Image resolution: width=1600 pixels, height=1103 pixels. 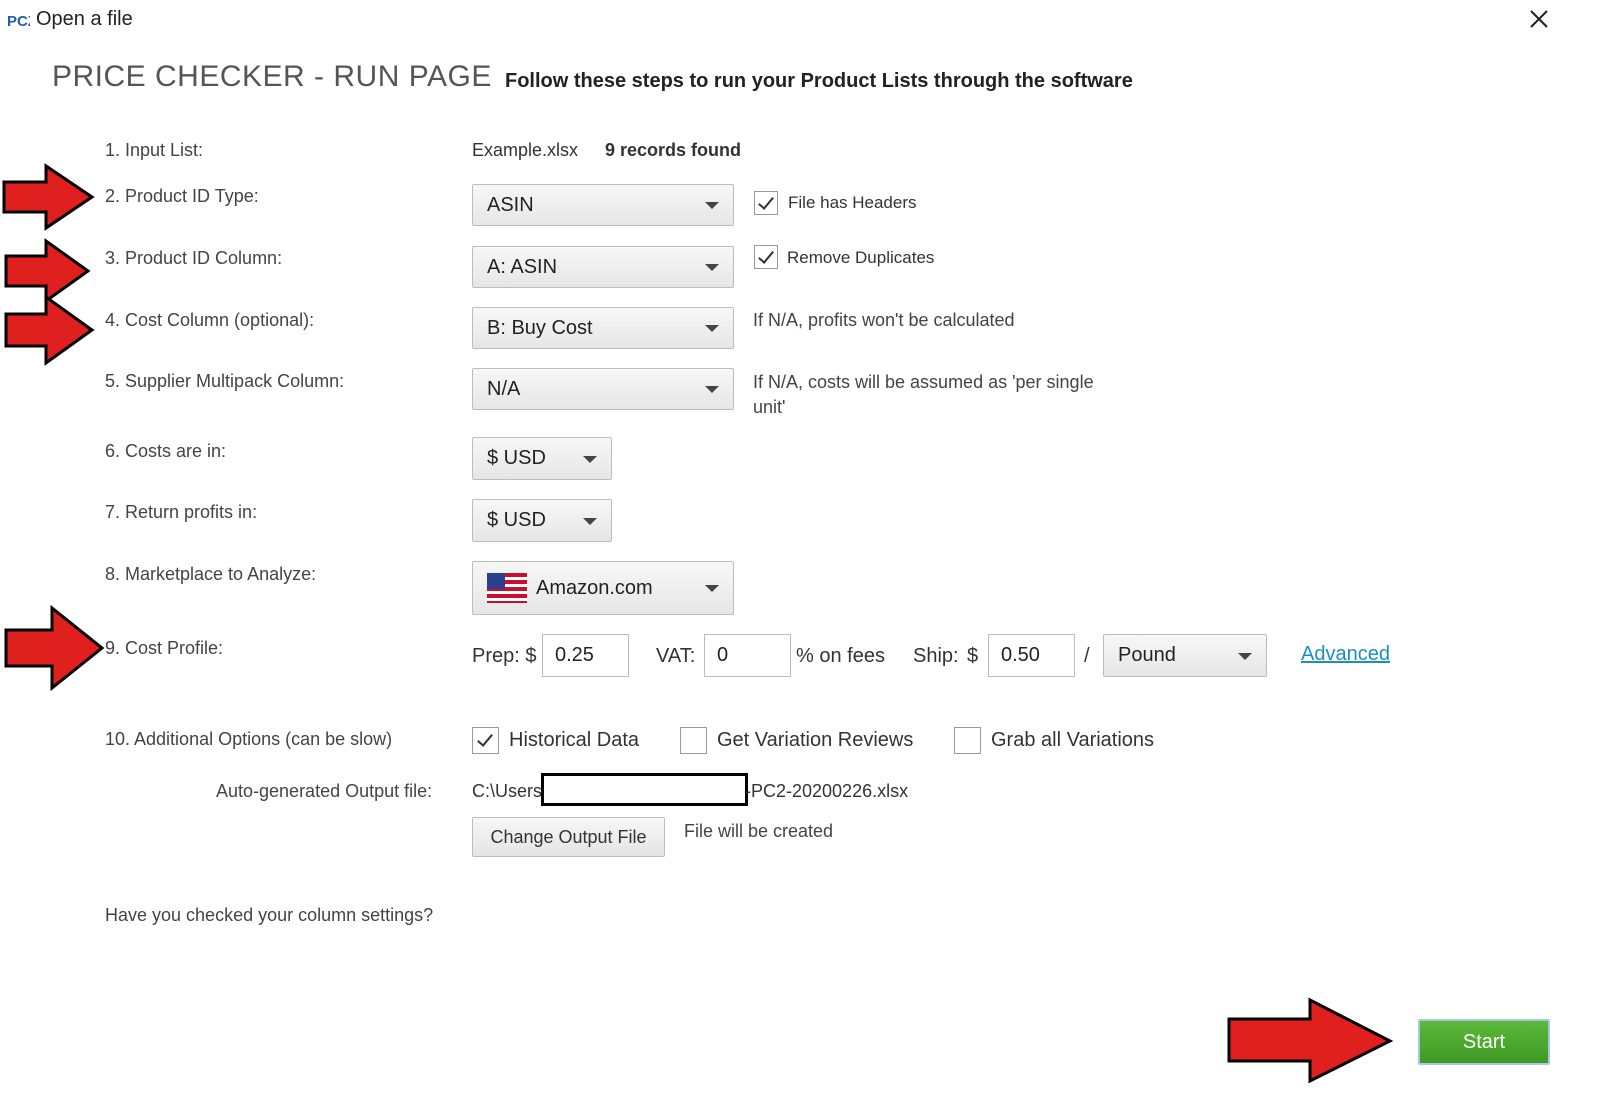 What do you see at coordinates (210, 320) in the screenshot?
I see `step-cost-column-label: 4. Cost Column (optional):` at bounding box center [210, 320].